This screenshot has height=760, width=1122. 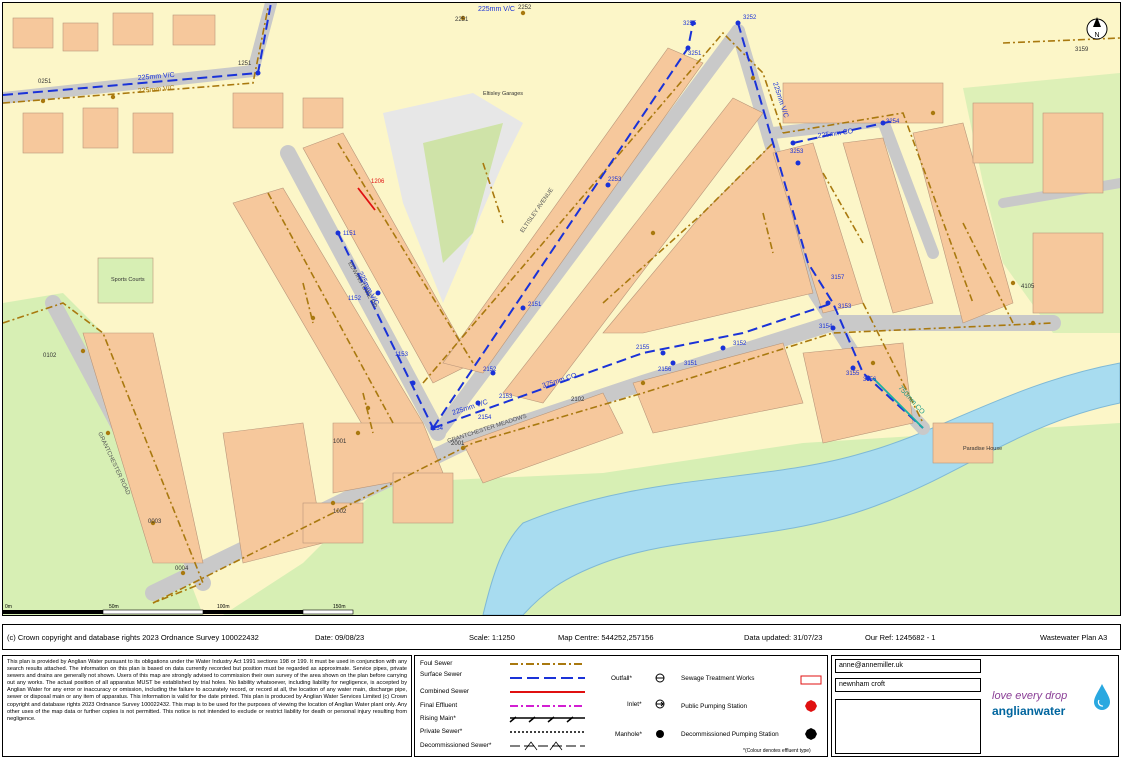 What do you see at coordinates (750, 18) in the screenshot?
I see `mh-3252: 3252` at bounding box center [750, 18].